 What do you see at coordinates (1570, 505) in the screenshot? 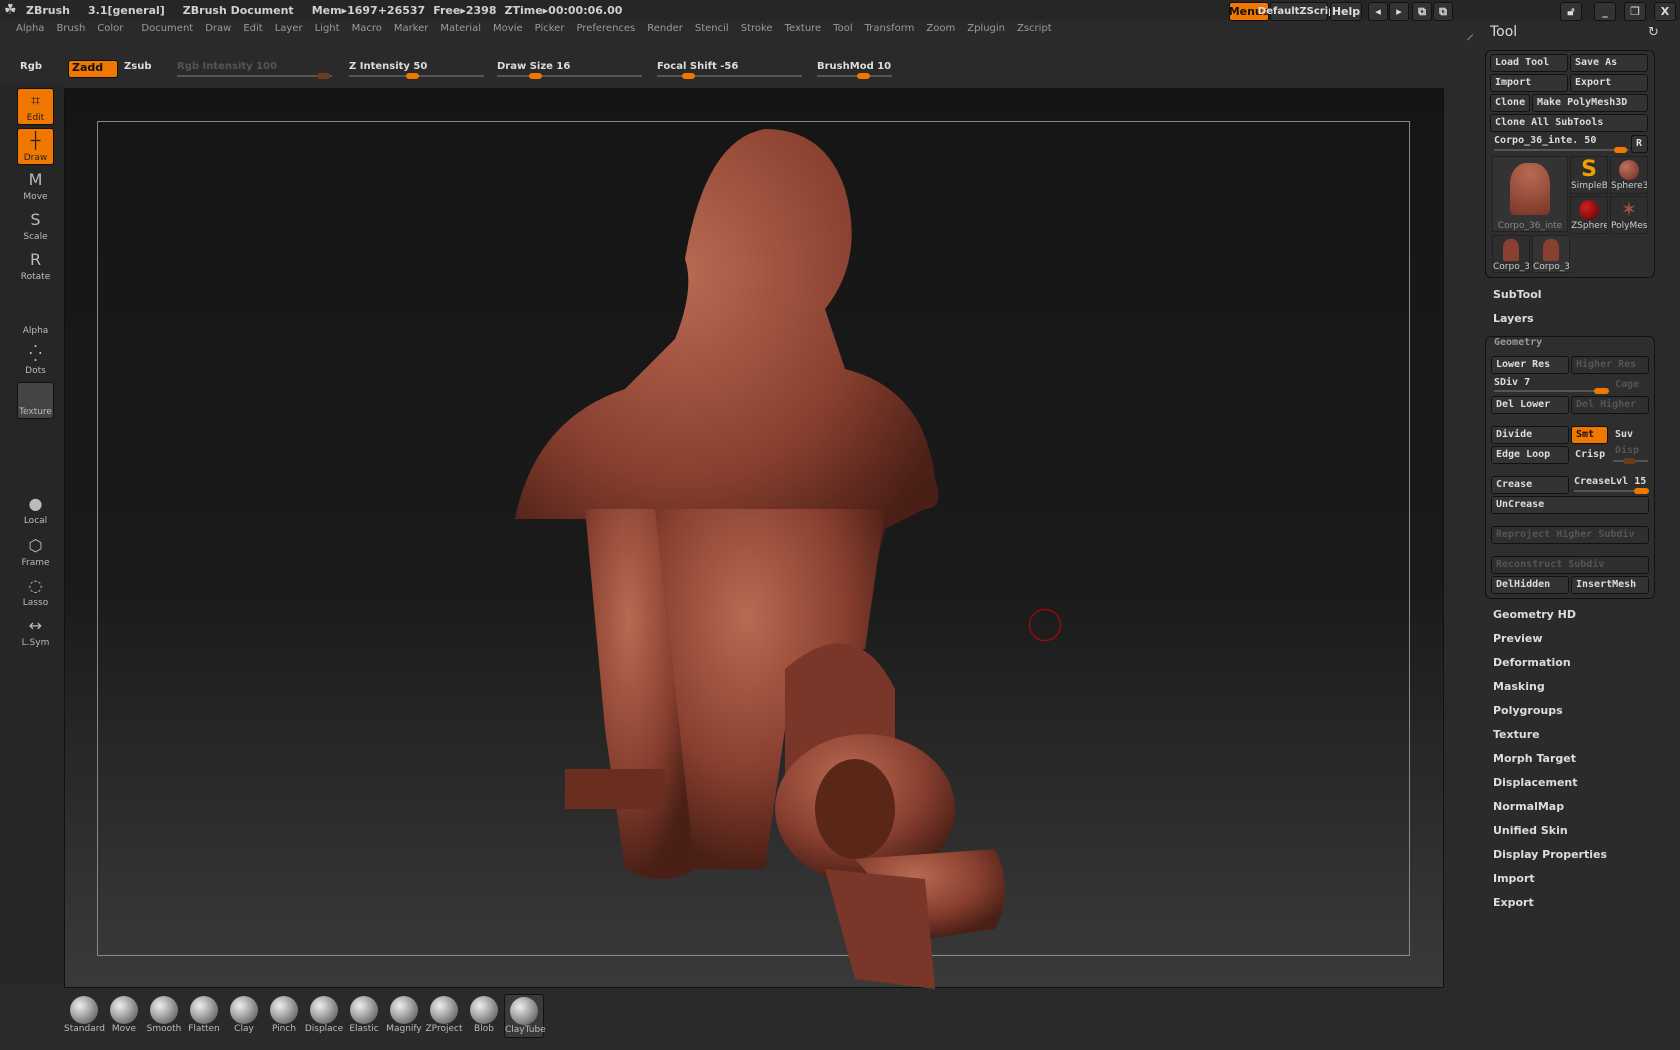
I see `uncrease-button: UnCrease` at bounding box center [1570, 505].